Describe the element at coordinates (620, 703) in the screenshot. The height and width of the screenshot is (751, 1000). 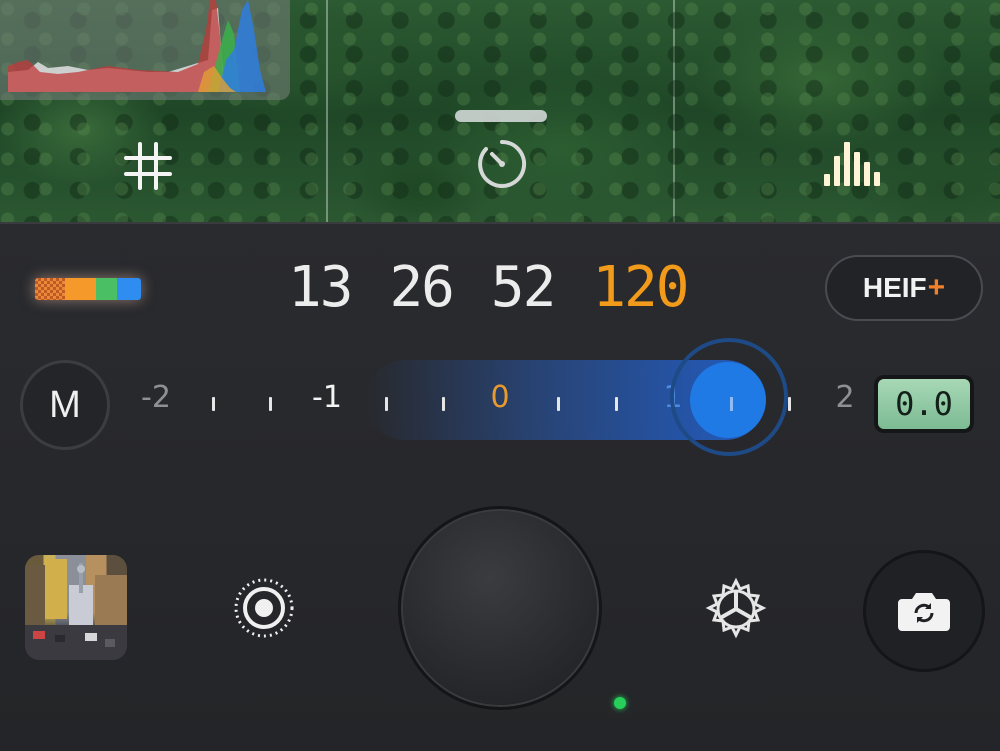
I see `recording-indicator-dot` at that location.